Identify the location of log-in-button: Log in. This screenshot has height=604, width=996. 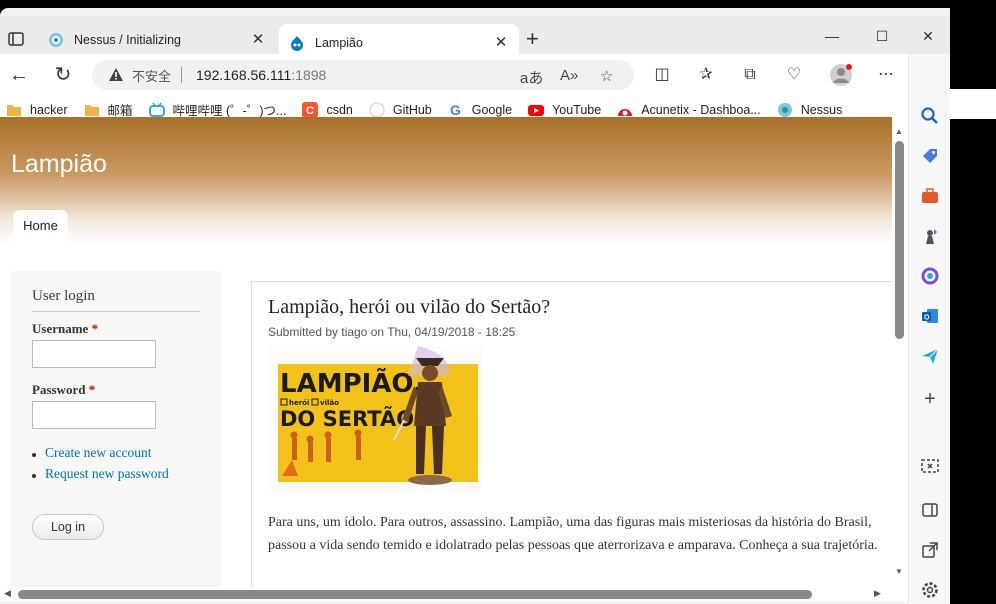
(68, 527).